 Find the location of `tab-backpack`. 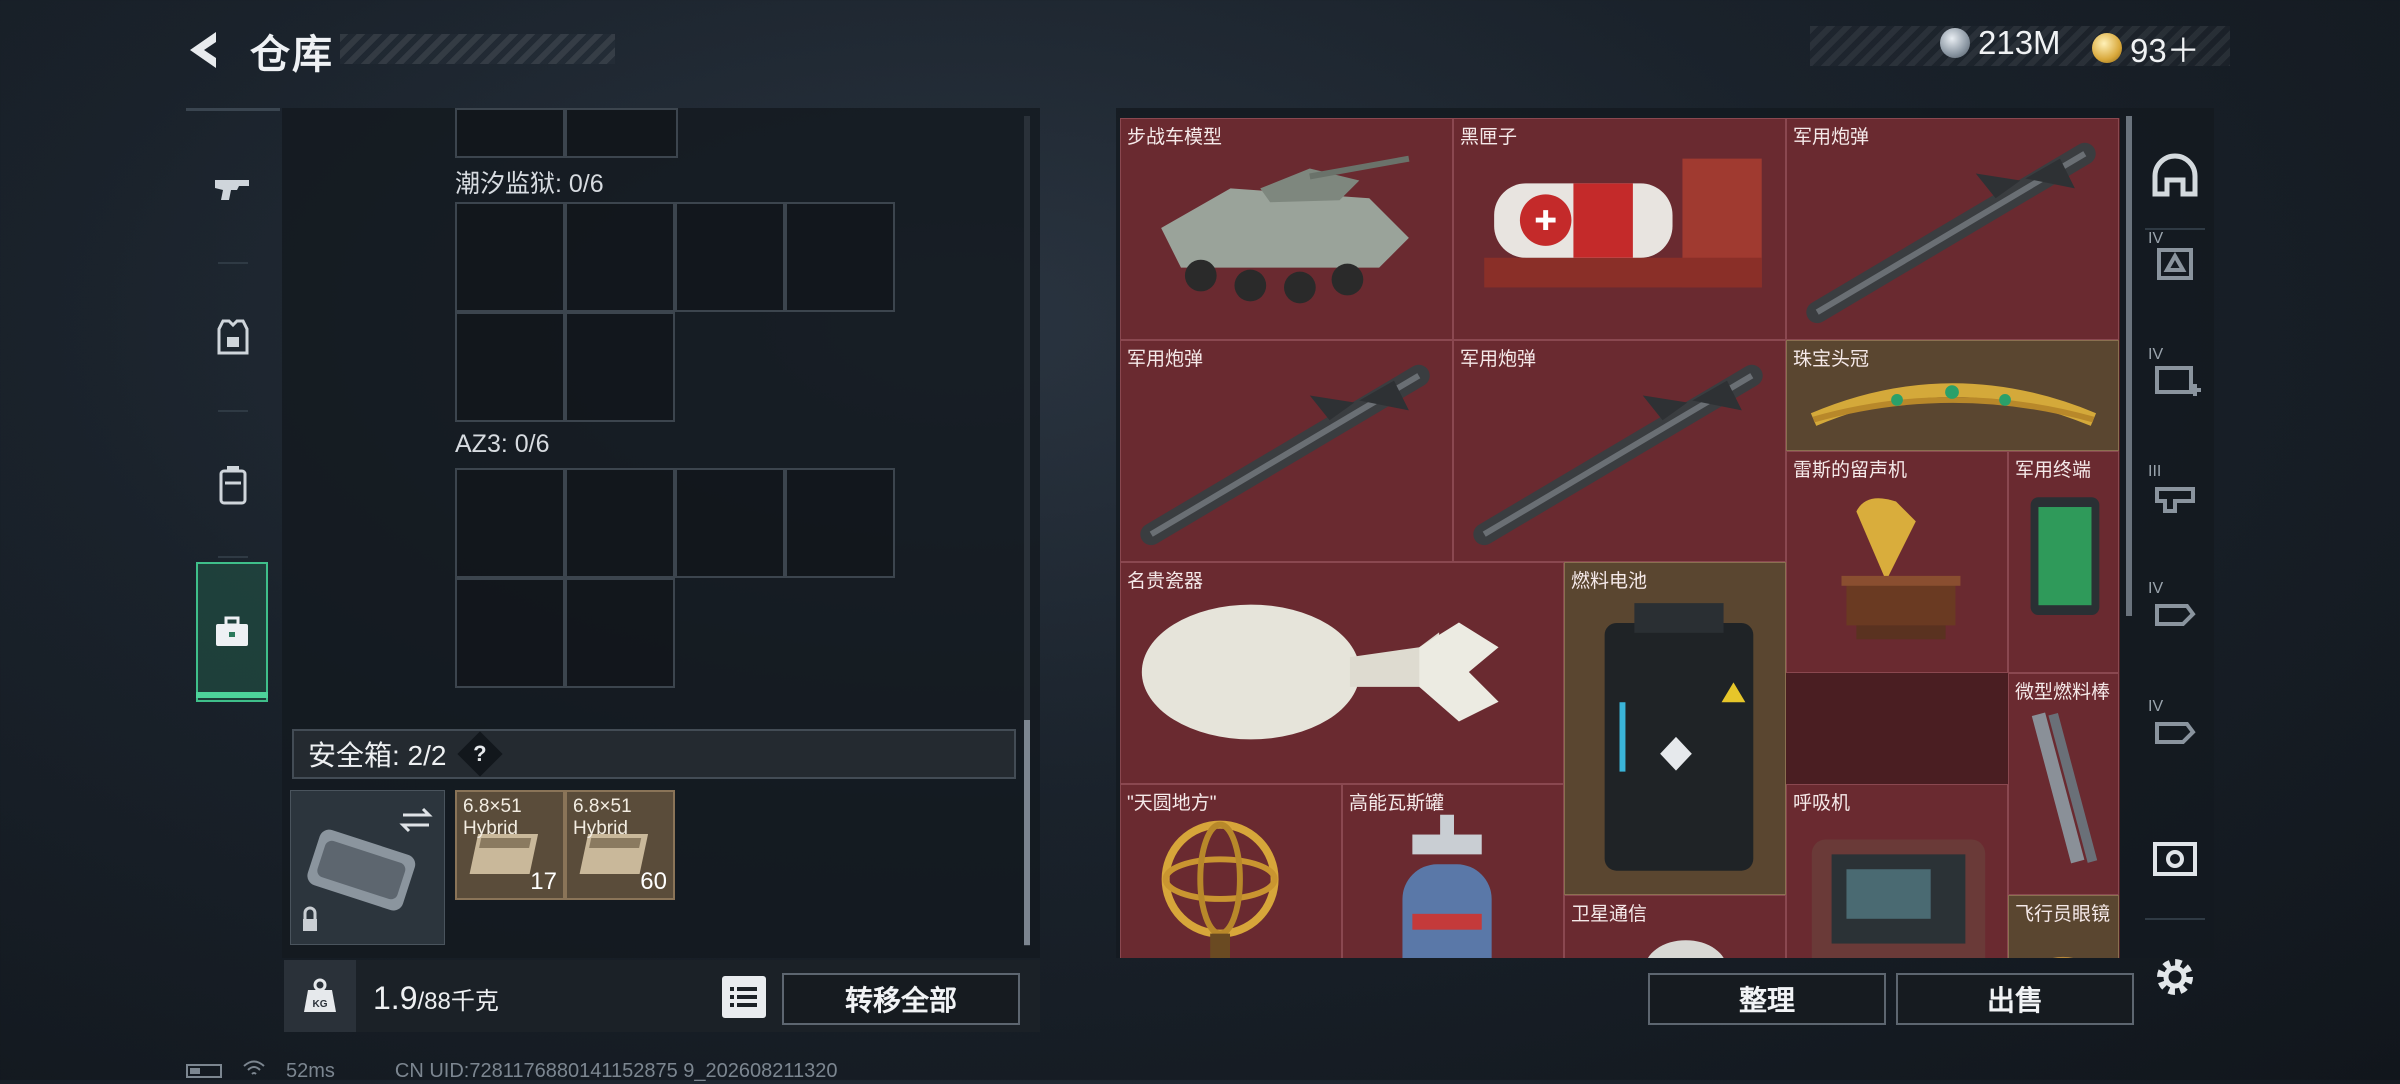

tab-backpack is located at coordinates (233, 485).